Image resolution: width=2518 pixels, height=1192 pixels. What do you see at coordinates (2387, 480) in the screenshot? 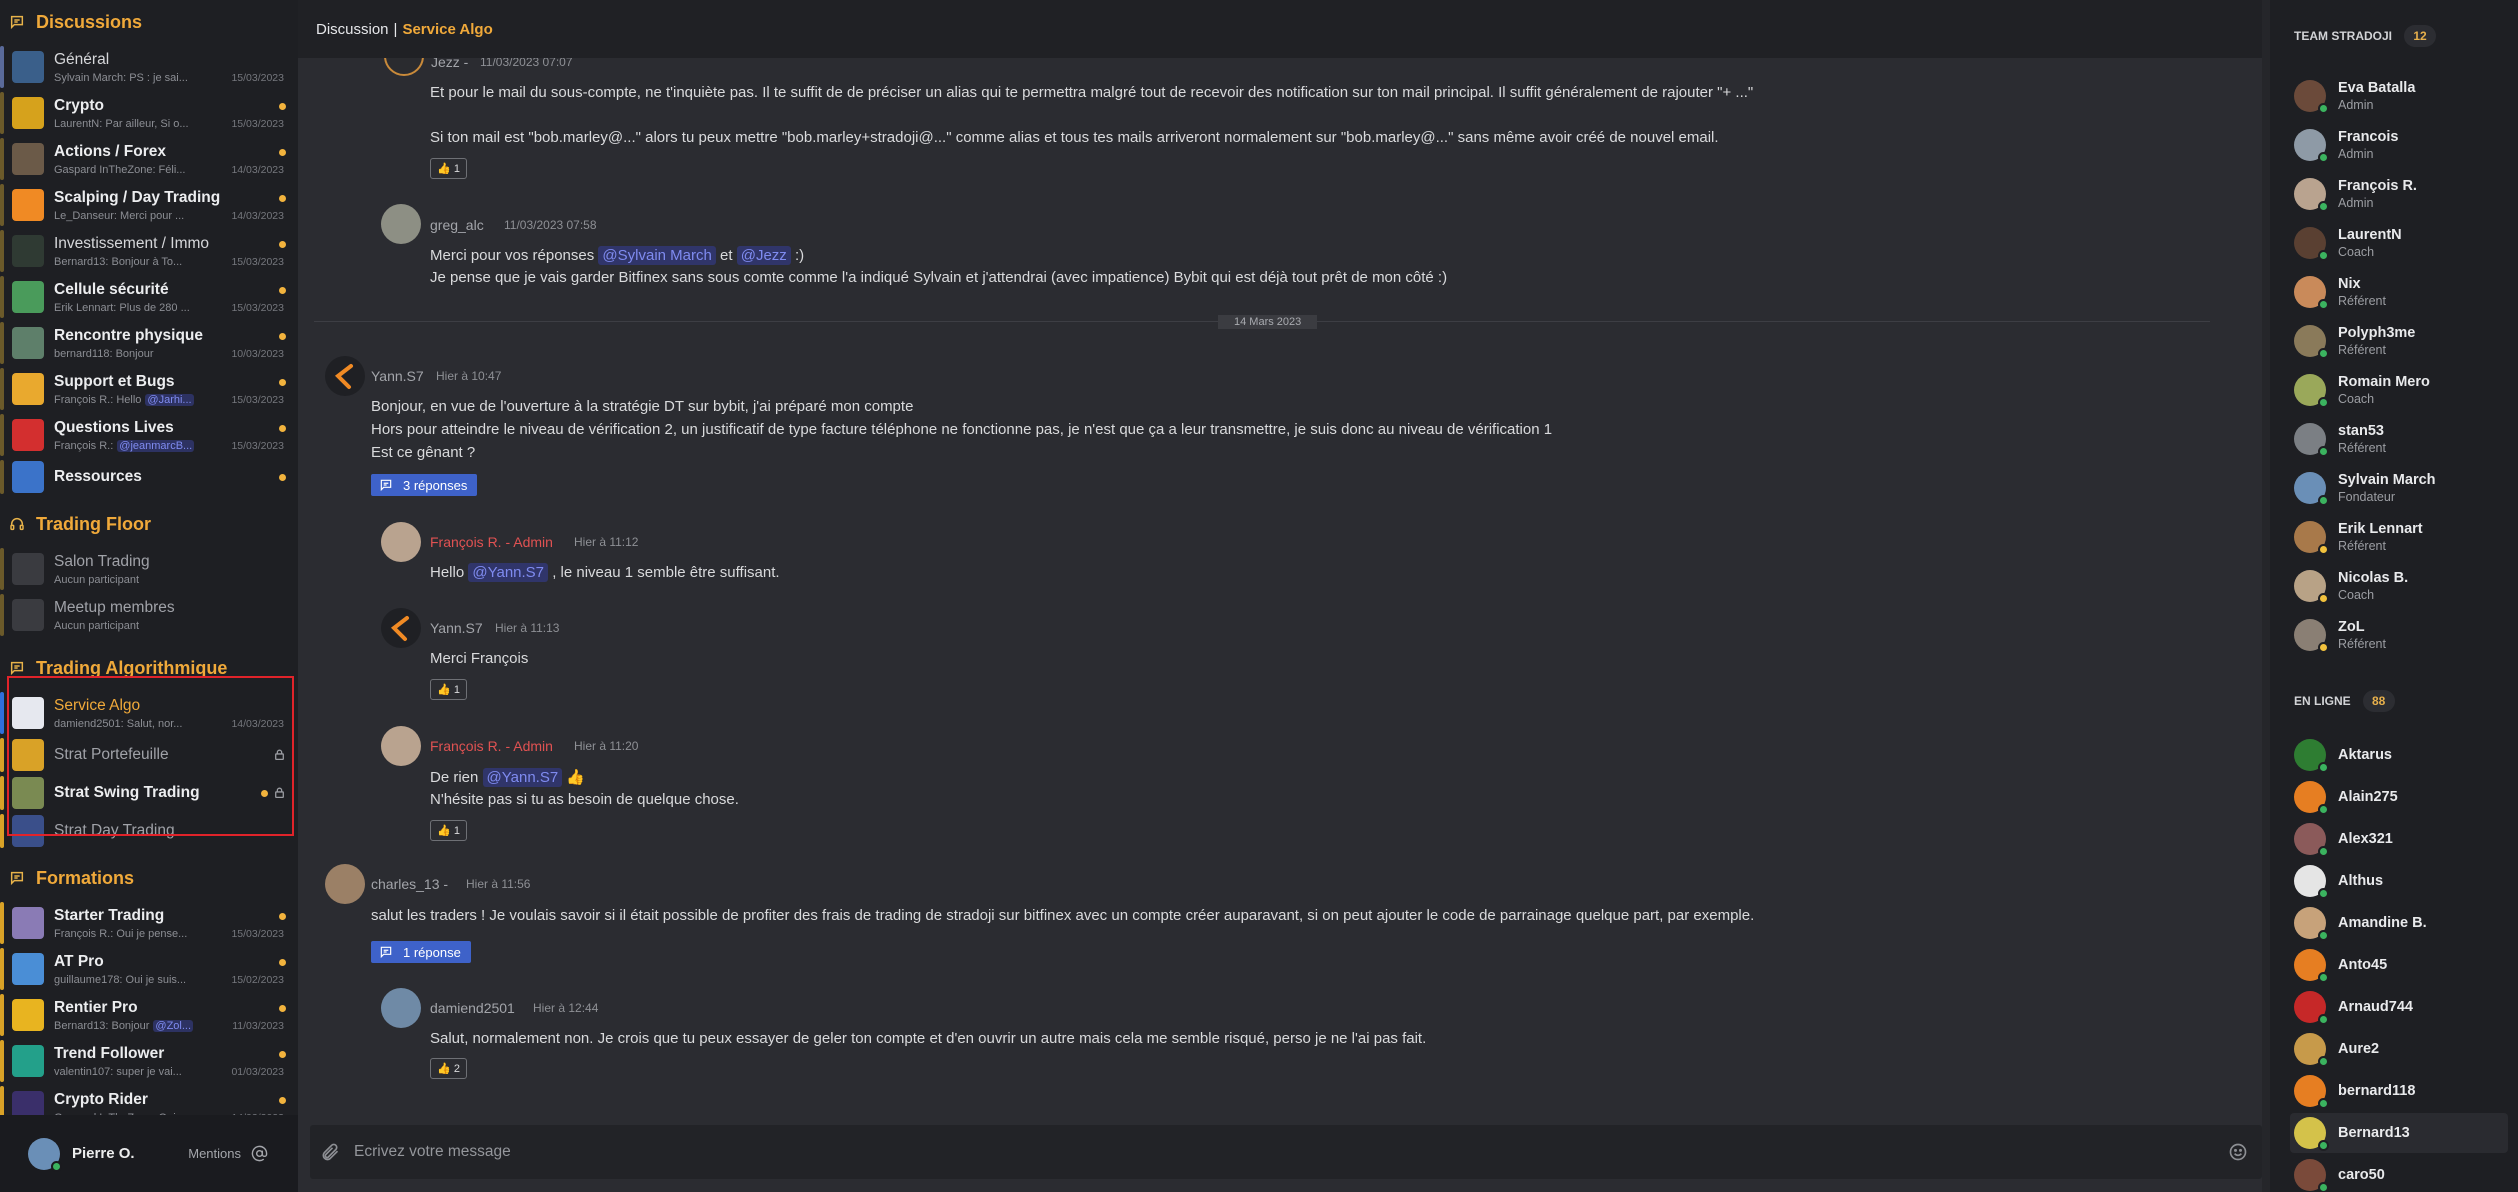
I see `member-name: Sylvain March` at bounding box center [2387, 480].